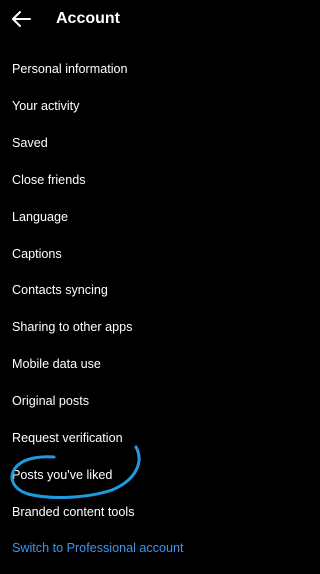 The width and height of the screenshot is (320, 574). What do you see at coordinates (157, 364) in the screenshot?
I see `menu-item-mobile-data-use: Mobile data use` at bounding box center [157, 364].